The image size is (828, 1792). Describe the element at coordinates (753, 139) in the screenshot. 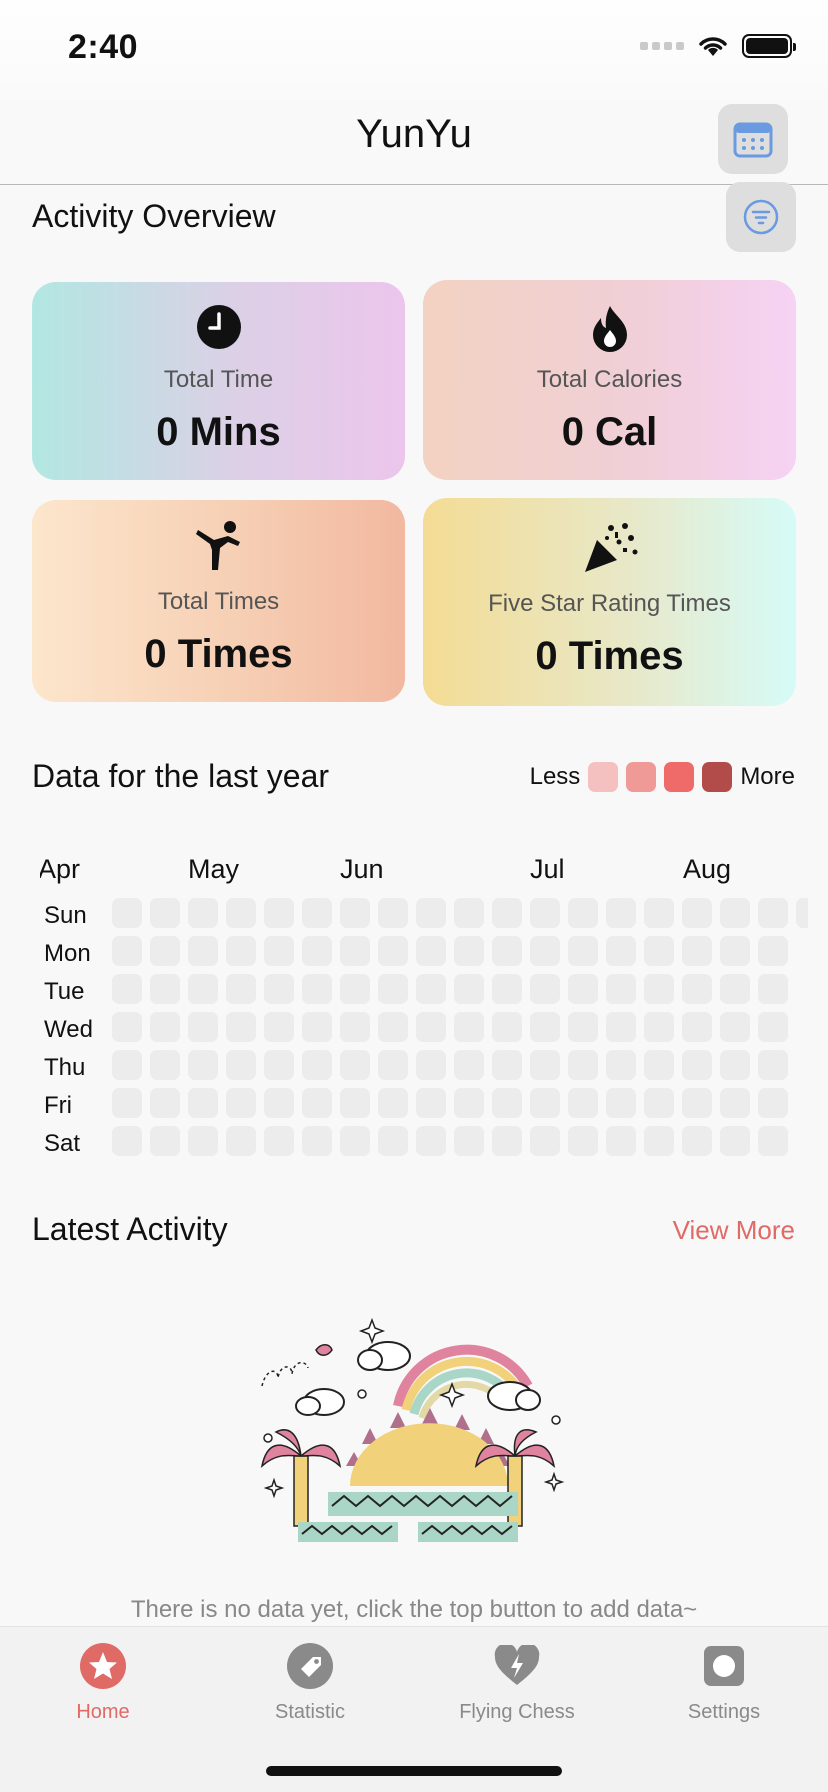

I see `calendar-button` at that location.